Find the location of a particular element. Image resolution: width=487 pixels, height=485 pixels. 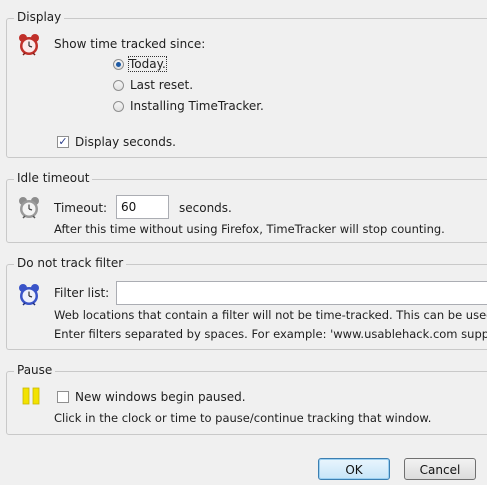

cancel-button: Cancel is located at coordinates (440, 469).